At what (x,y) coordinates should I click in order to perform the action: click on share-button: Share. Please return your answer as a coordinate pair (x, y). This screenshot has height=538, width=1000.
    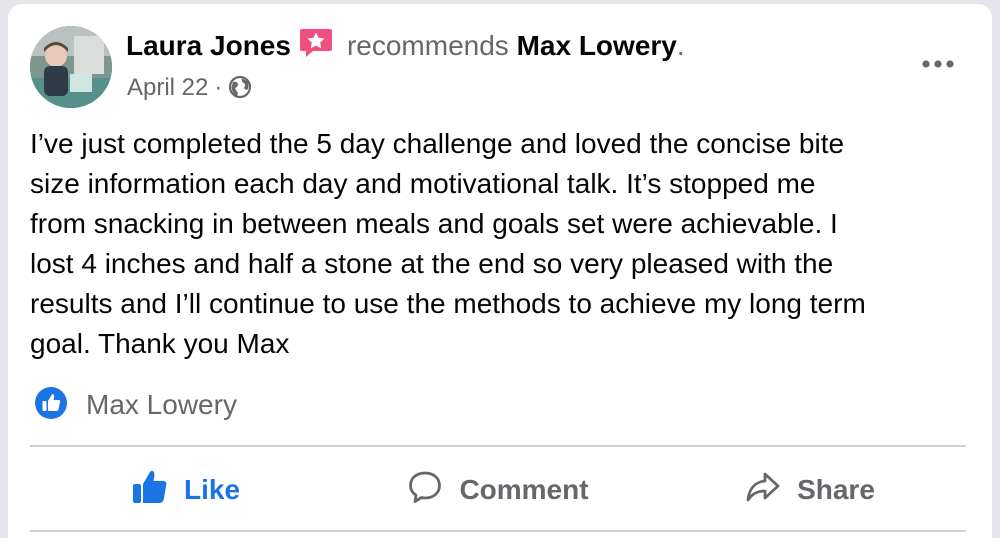
    Looking at the image, I should click on (810, 490).